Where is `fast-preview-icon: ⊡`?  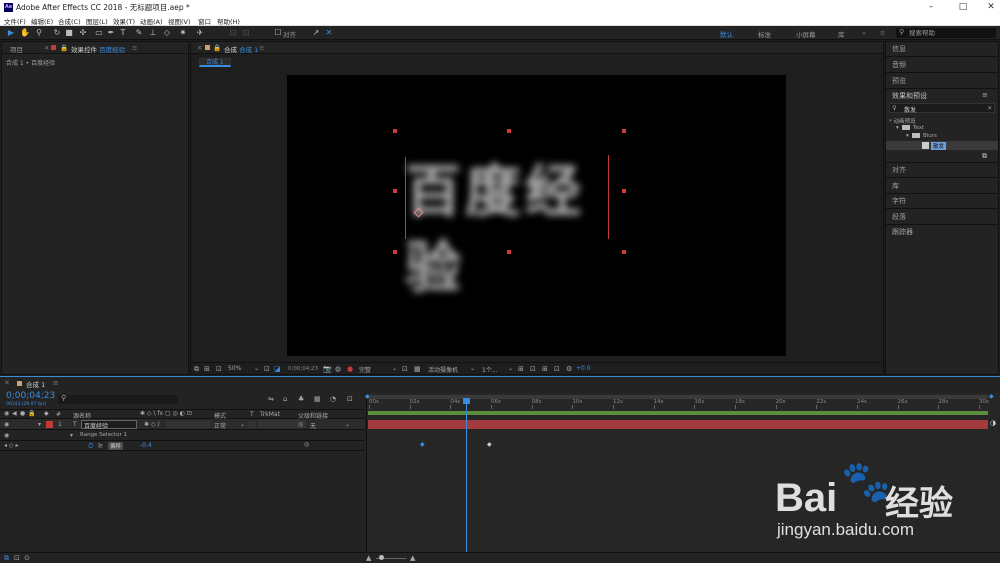 fast-preview-icon: ⊡ is located at coordinates (533, 369).